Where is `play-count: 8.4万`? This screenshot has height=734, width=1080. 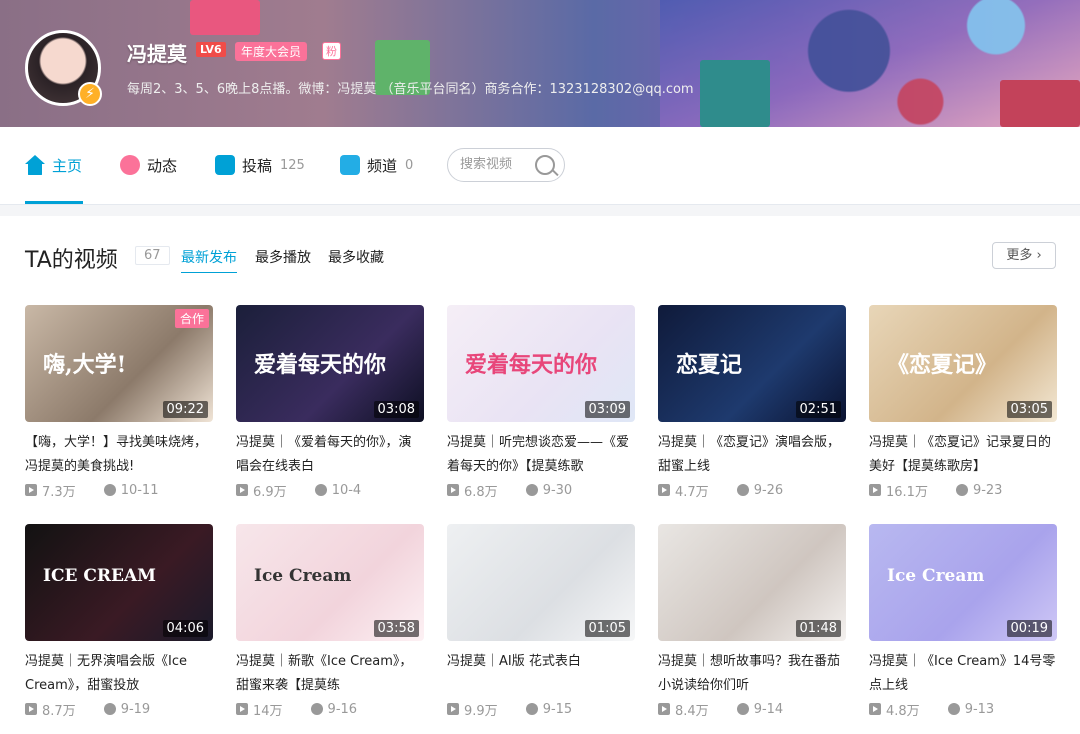
play-count: 8.4万 is located at coordinates (692, 711).